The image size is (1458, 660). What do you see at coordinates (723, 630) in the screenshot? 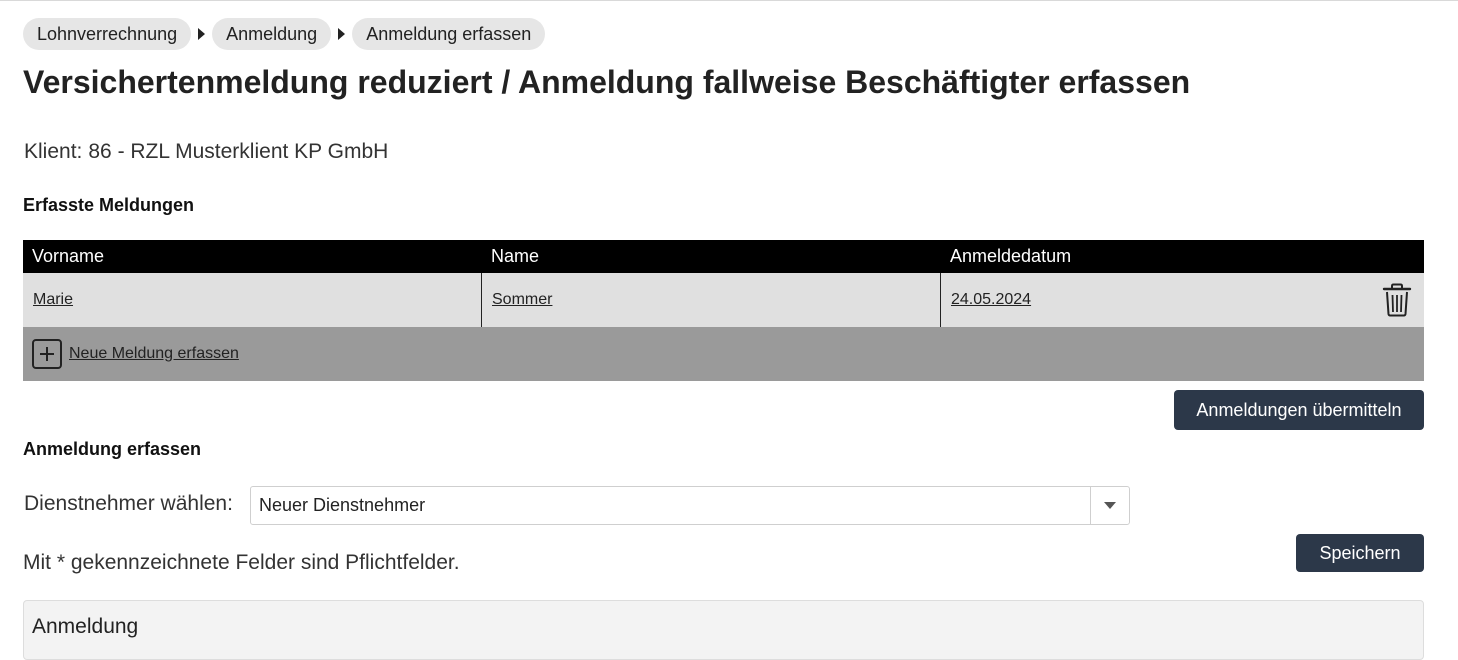
I see `anmeldung-panel: Anmeldung` at bounding box center [723, 630].